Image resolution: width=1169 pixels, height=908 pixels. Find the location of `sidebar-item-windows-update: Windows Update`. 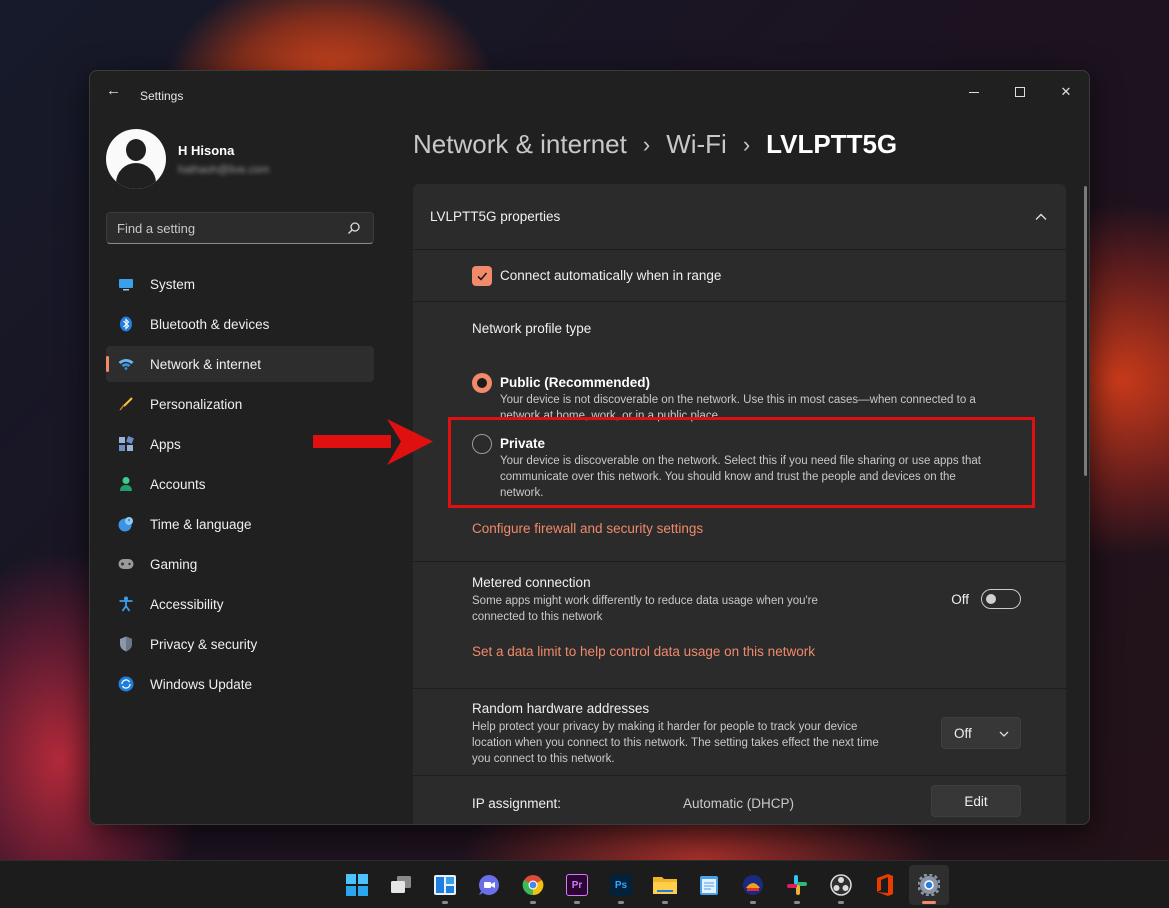

sidebar-item-windows-update: Windows Update is located at coordinates (240, 684).